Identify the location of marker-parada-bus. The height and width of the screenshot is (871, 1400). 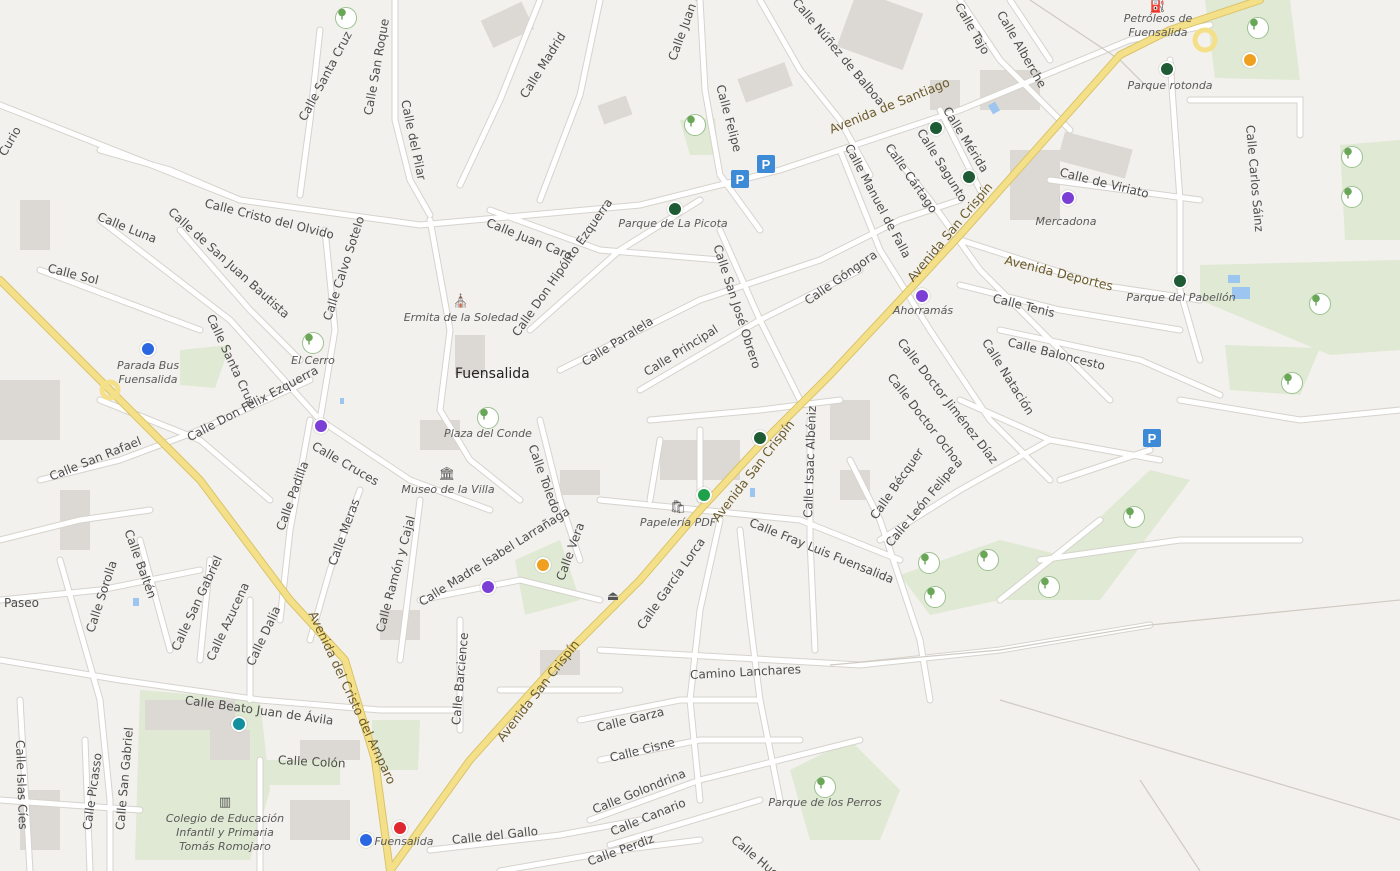
(148, 349).